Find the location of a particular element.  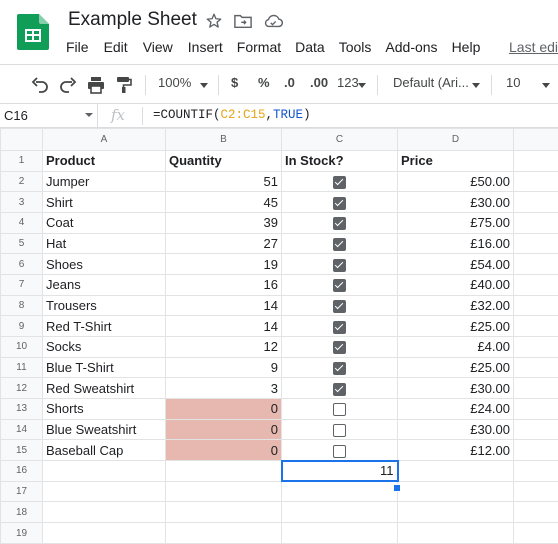

formula-input: =COUNTIF(C2:C15,TRUE) is located at coordinates (232, 115).